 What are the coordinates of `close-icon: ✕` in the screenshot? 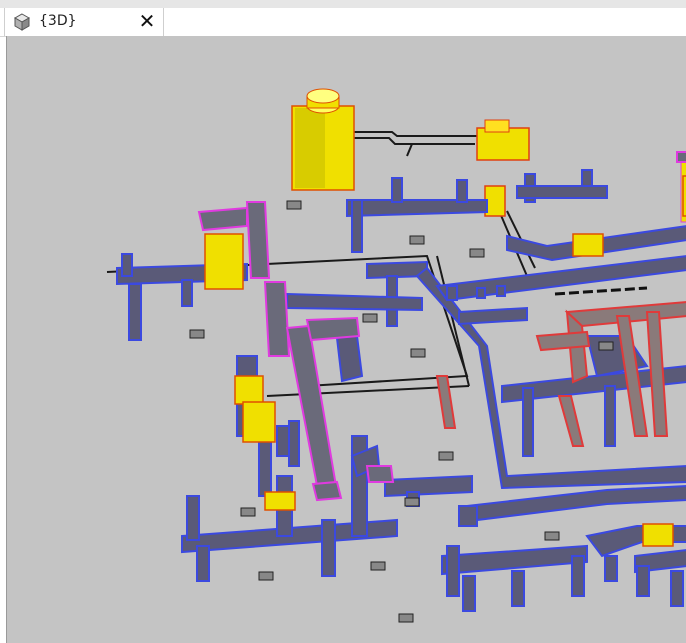 It's located at (147, 21).